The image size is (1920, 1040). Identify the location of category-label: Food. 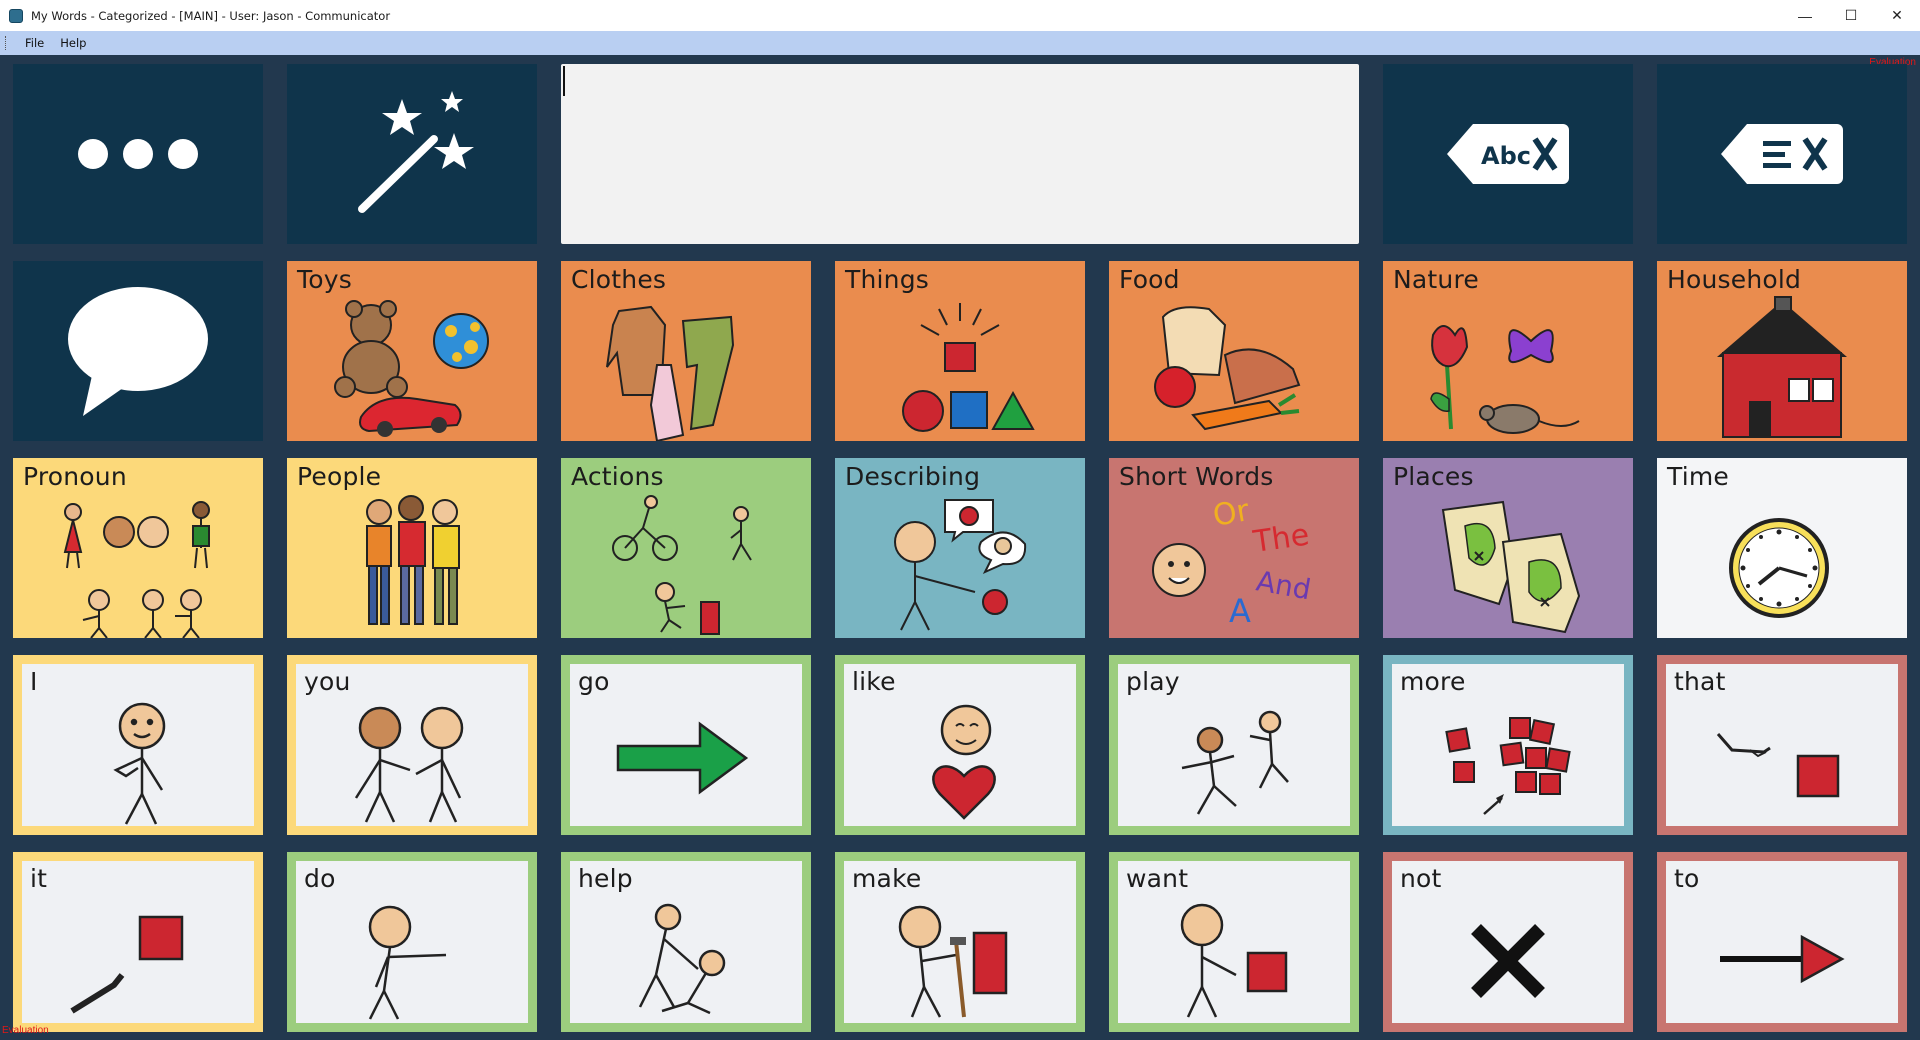
(1149, 279).